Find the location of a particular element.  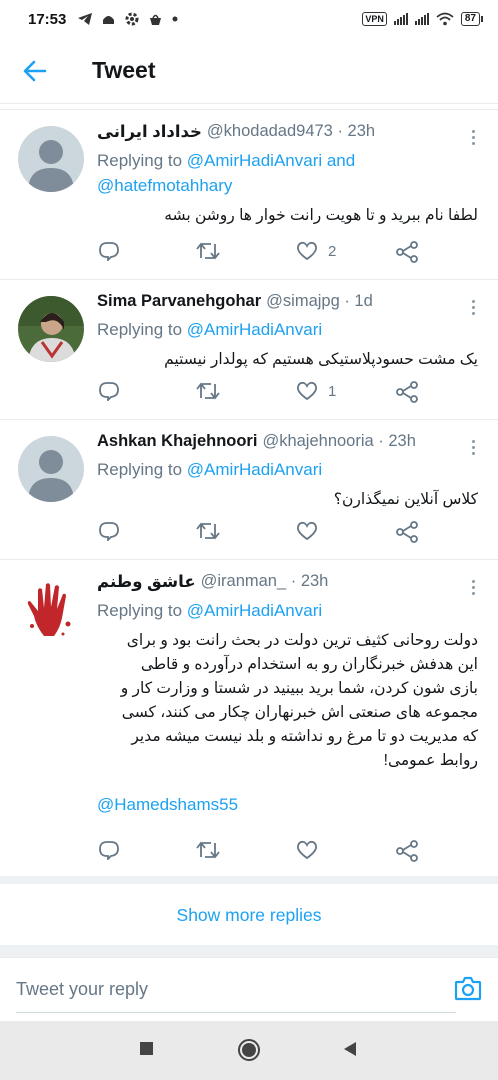

battery-indicator: 87 is located at coordinates (472, 19).